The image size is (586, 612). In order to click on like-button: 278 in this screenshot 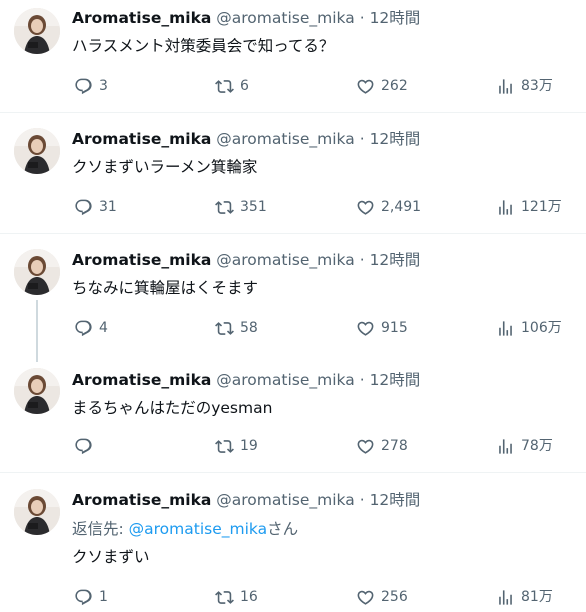, I will do `click(382, 446)`.